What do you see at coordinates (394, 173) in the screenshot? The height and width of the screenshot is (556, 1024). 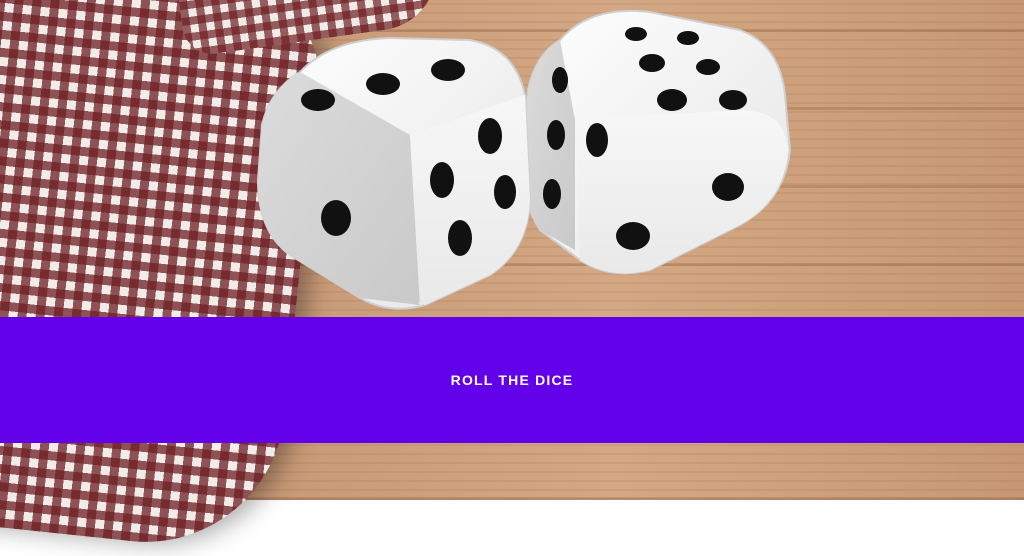 I see `left-die` at bounding box center [394, 173].